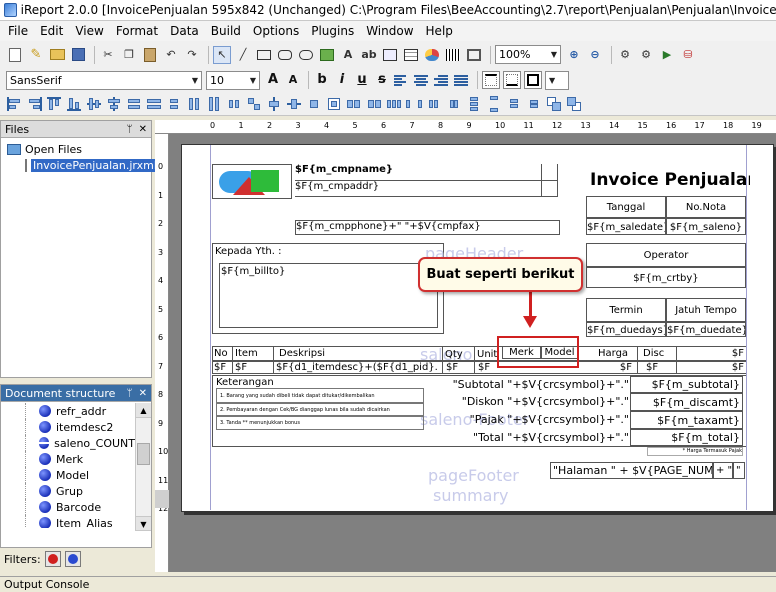  Describe the element at coordinates (374, 104) in the screenshot. I see `join-right-icon` at that location.